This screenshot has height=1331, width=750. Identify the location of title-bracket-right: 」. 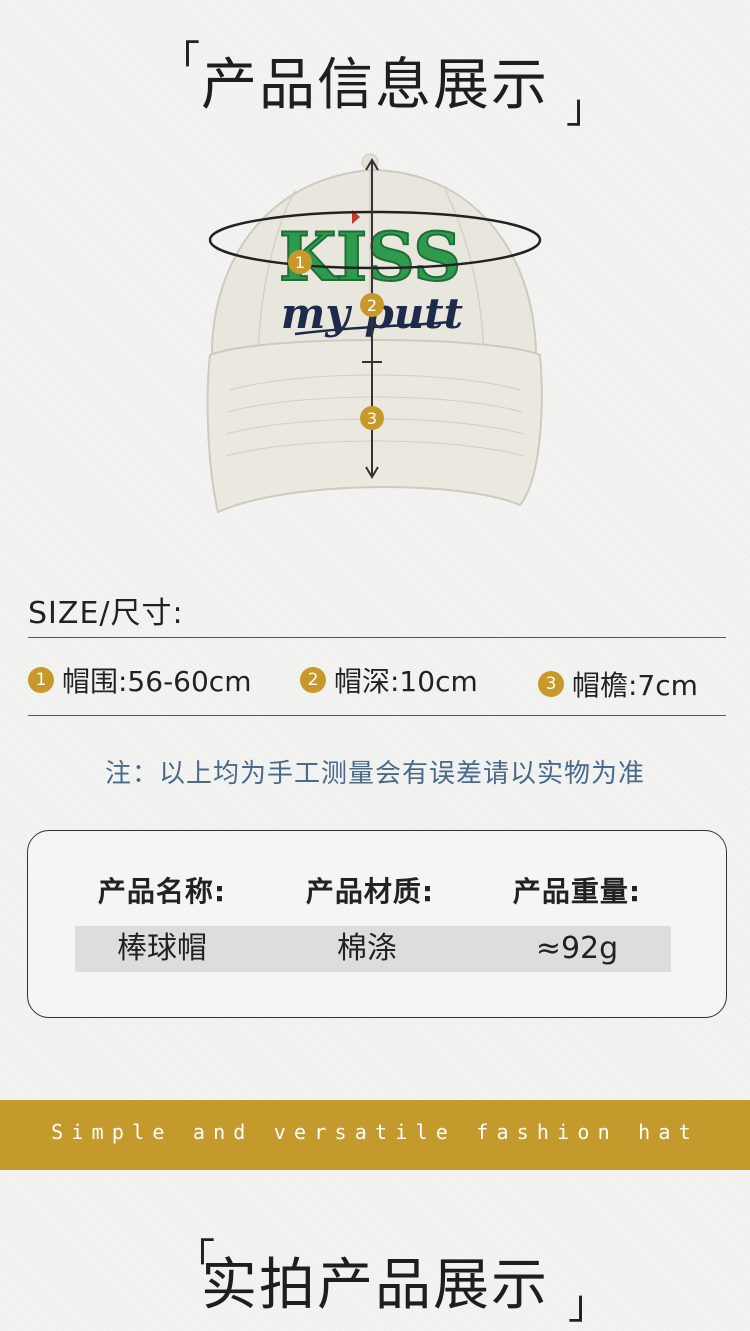
(586, 109).